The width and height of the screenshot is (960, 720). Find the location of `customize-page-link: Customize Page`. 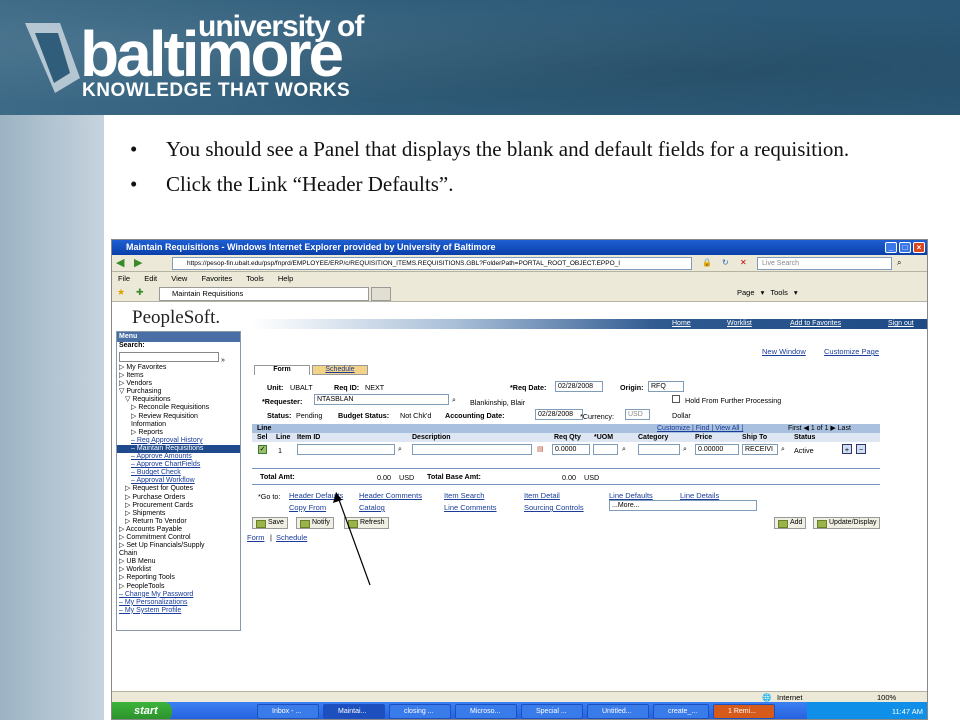

customize-page-link: Customize Page is located at coordinates (851, 351).